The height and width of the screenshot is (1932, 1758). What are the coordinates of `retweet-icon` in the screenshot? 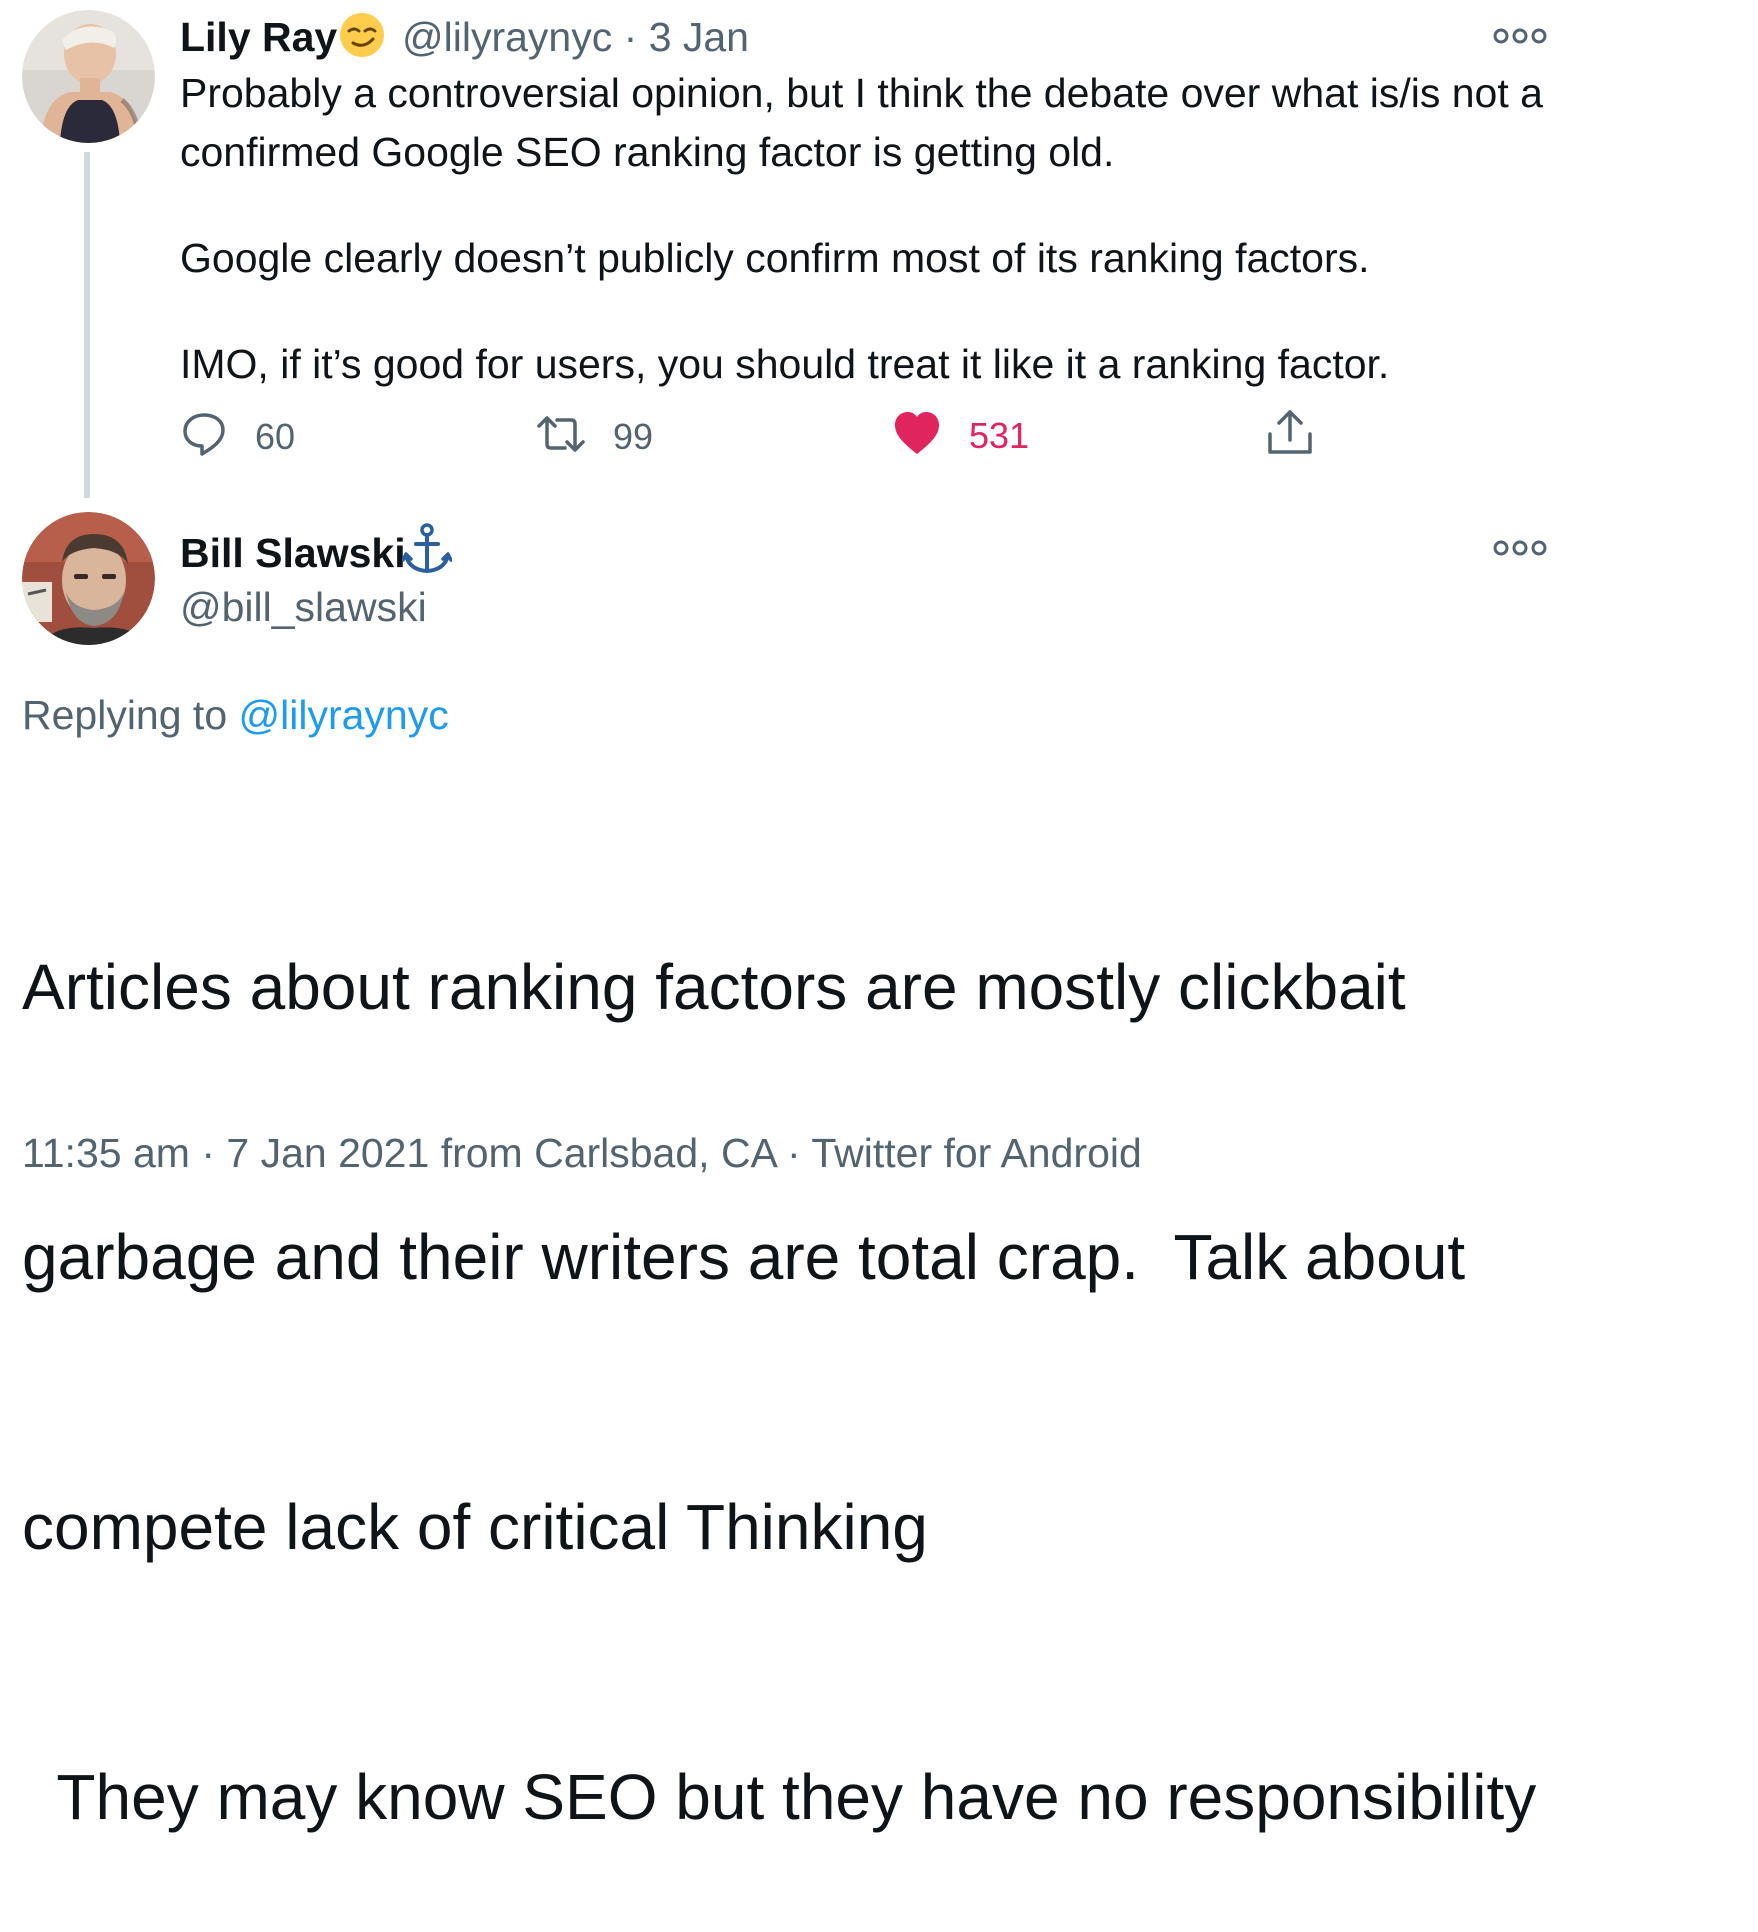 It's located at (561, 436).